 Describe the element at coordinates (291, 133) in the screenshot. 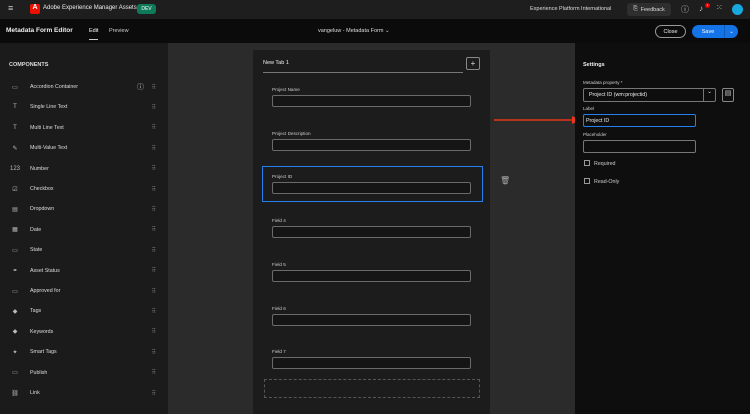

I see `field-label: Project Description` at that location.